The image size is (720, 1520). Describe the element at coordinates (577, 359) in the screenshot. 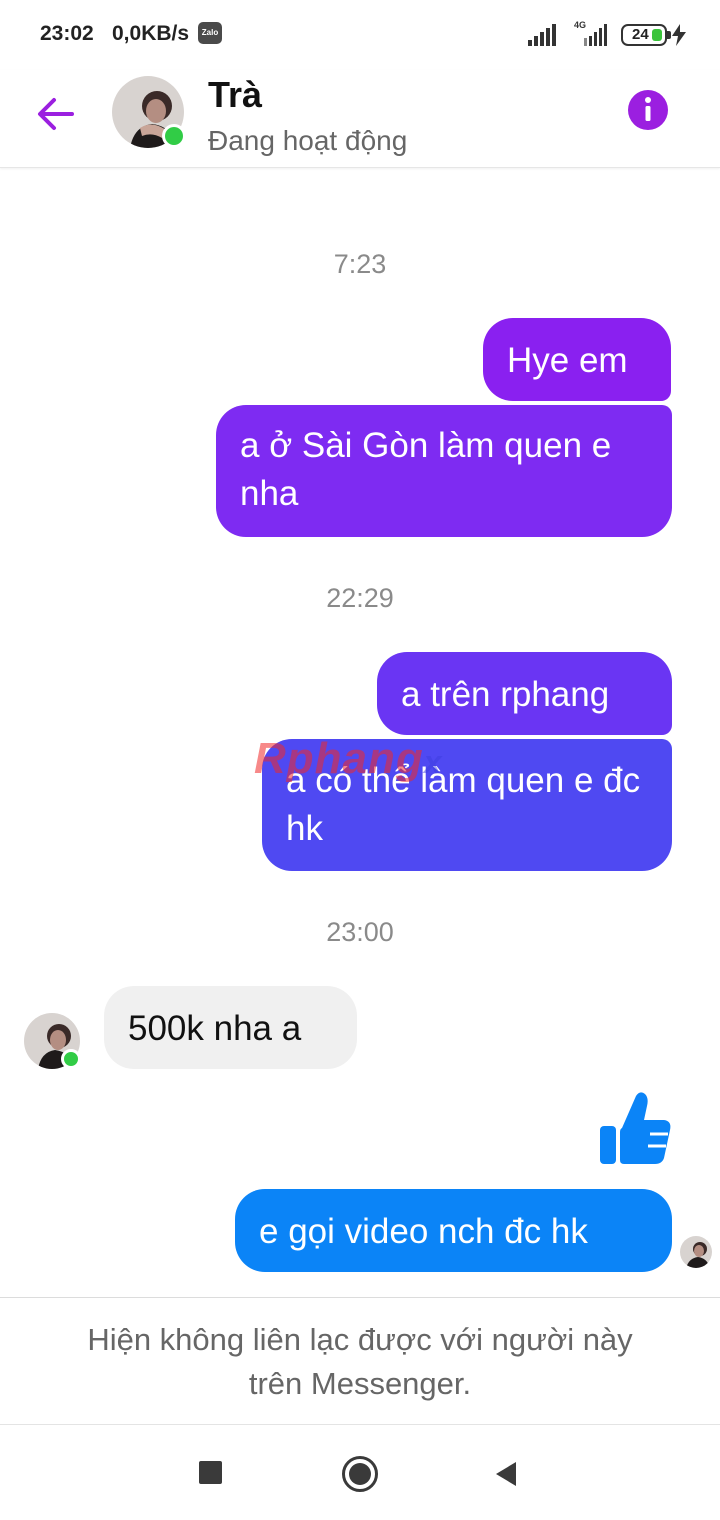

I see `outgoing-message-bubble: Hye em` at that location.